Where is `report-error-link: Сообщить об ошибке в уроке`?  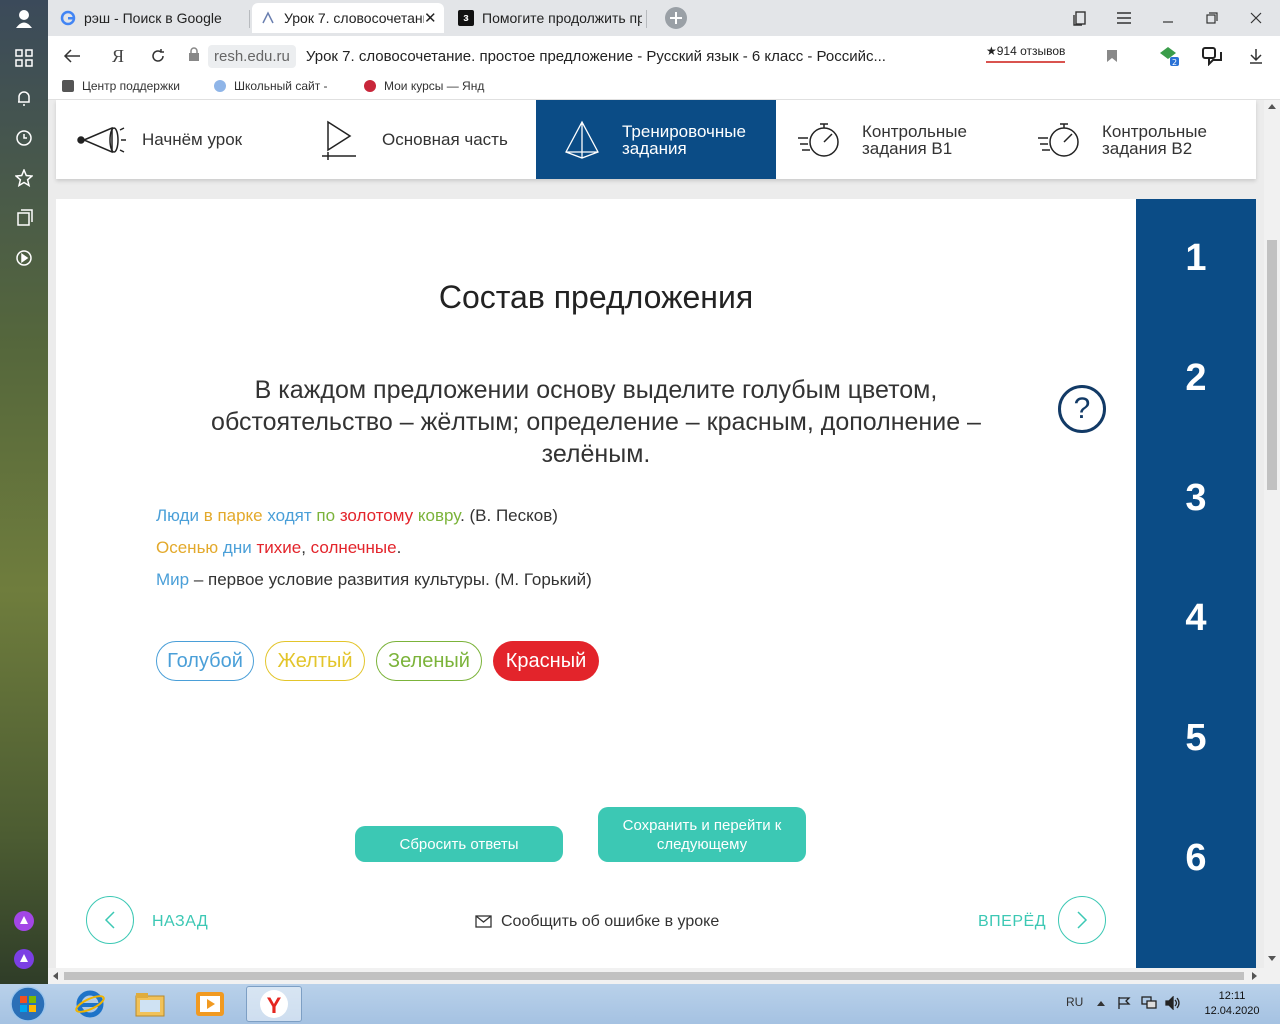 report-error-link: Сообщить об ошибке в уроке is located at coordinates (597, 922).